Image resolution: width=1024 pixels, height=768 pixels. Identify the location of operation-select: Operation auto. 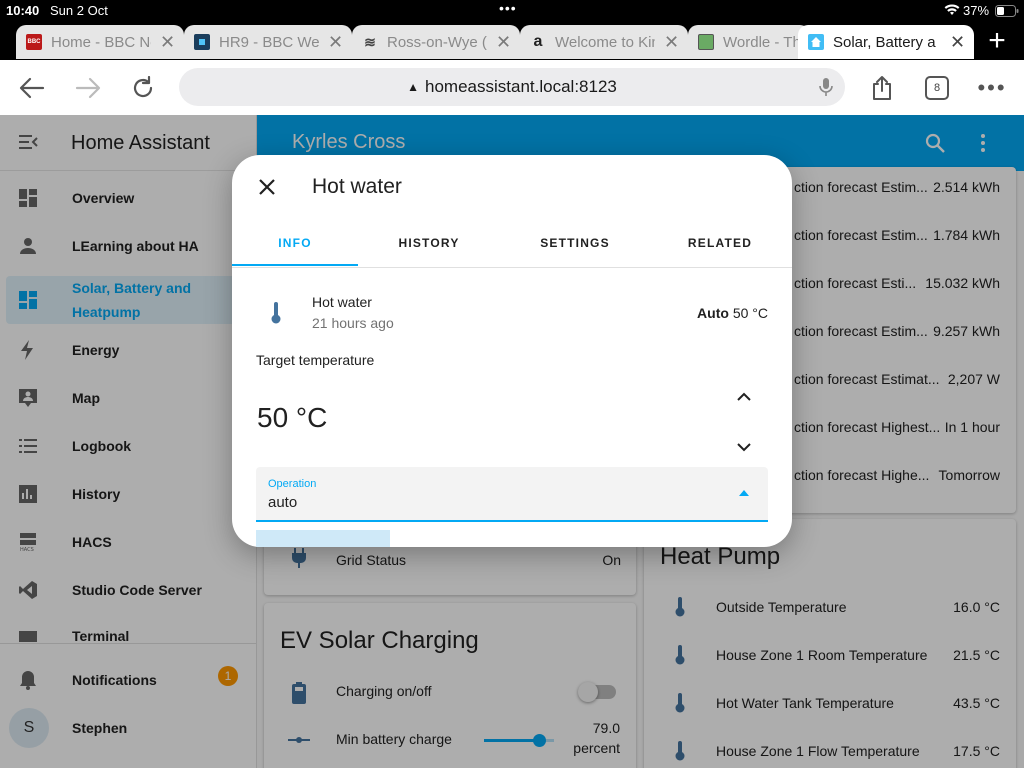
(512, 494).